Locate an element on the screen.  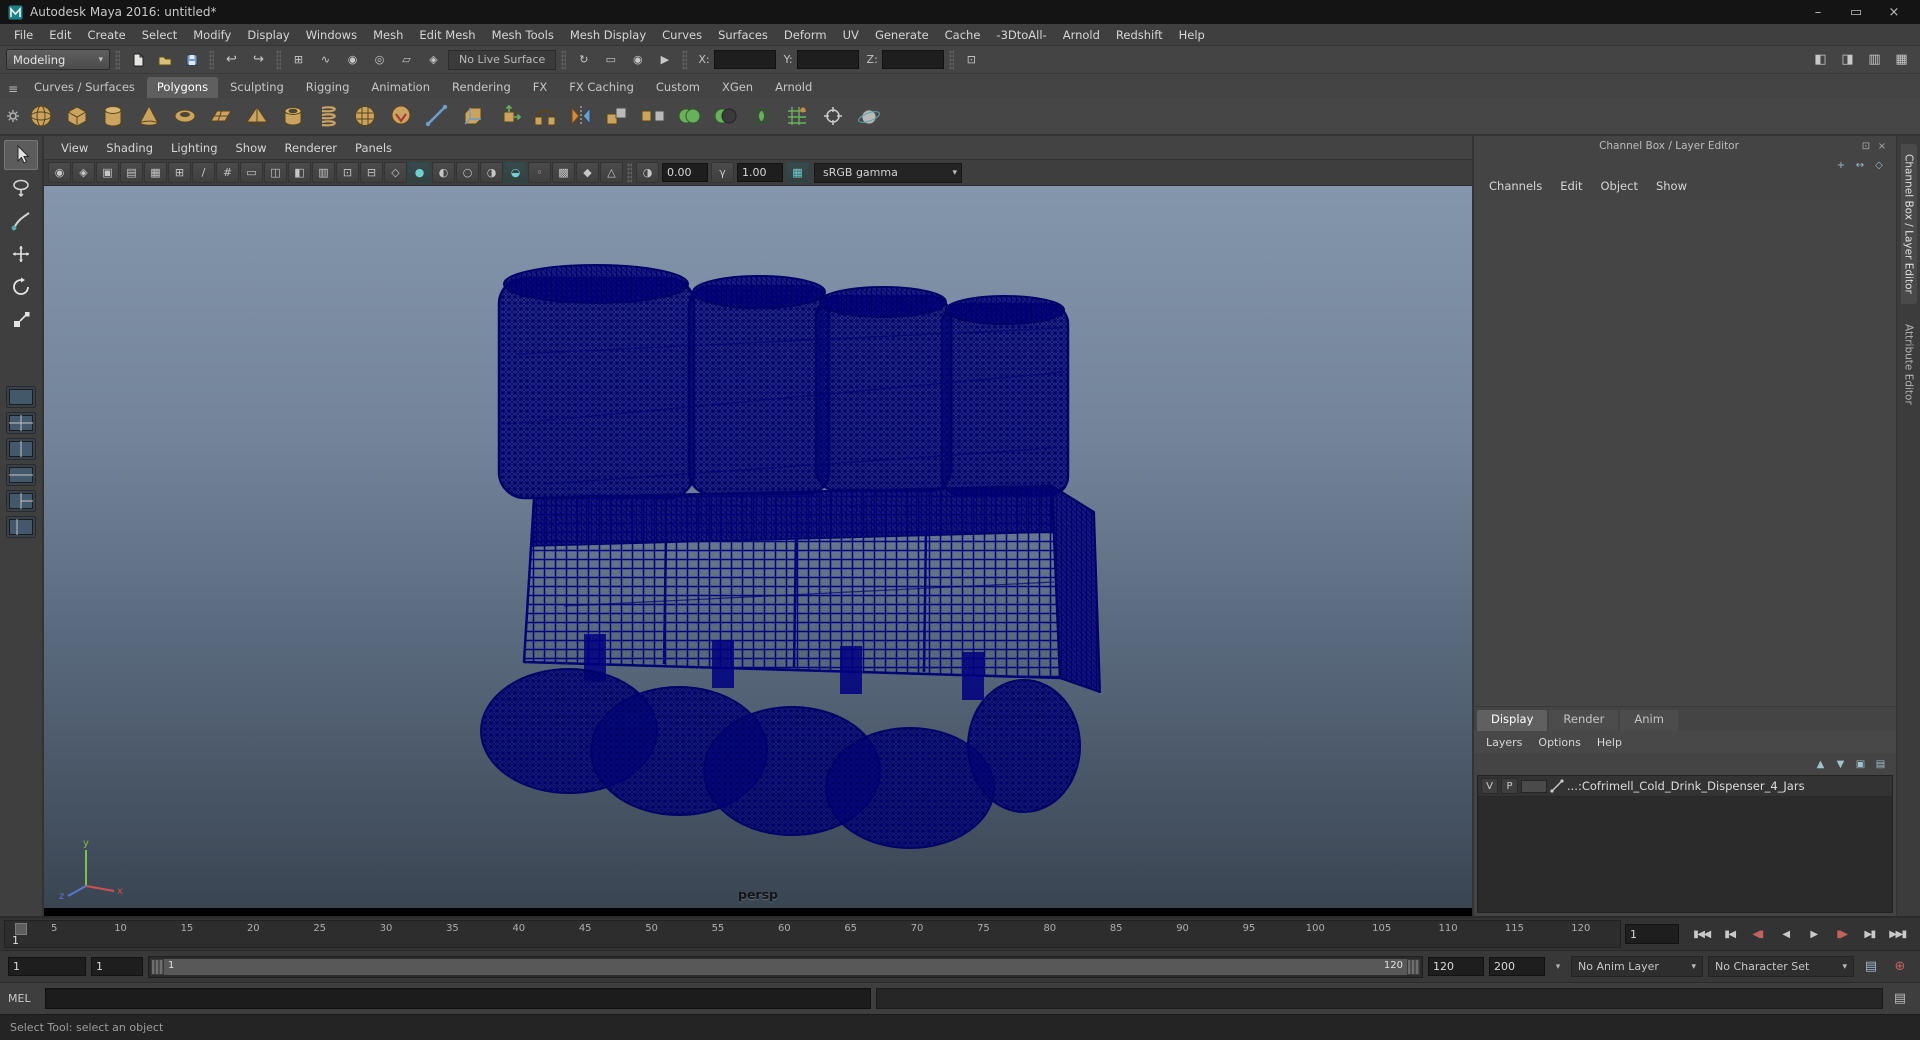
move-tool-button is located at coordinates (21, 254).